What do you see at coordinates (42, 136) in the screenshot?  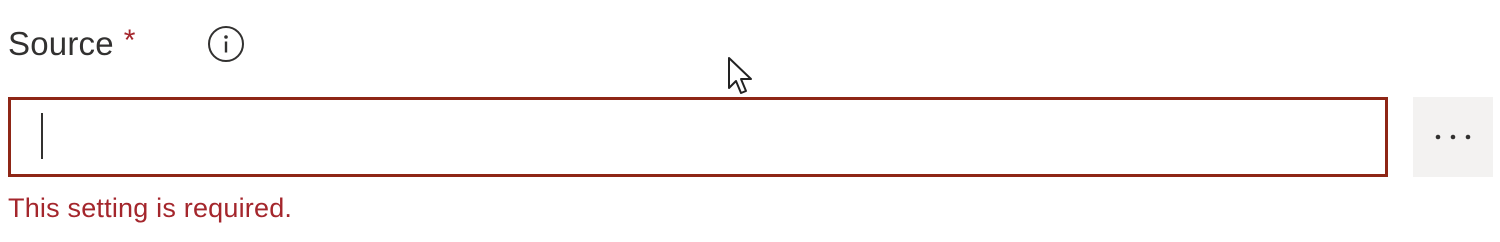 I see `text-caret` at bounding box center [42, 136].